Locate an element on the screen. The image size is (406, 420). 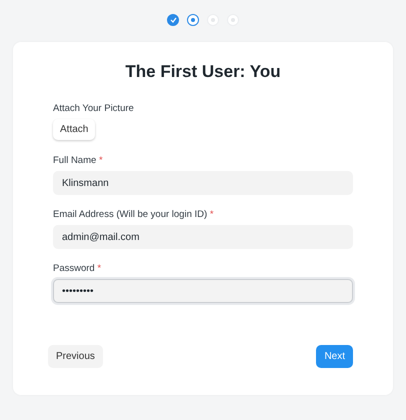
field-label: Password * is located at coordinates (77, 268).